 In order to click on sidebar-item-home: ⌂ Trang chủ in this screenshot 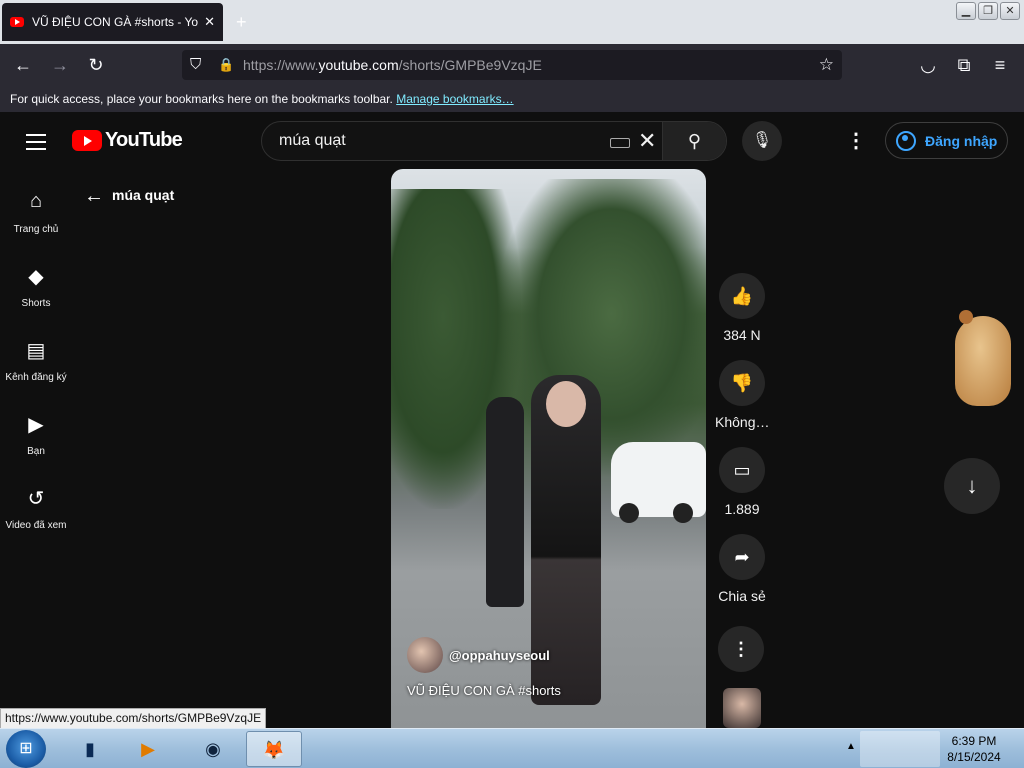, I will do `click(36, 205)`.